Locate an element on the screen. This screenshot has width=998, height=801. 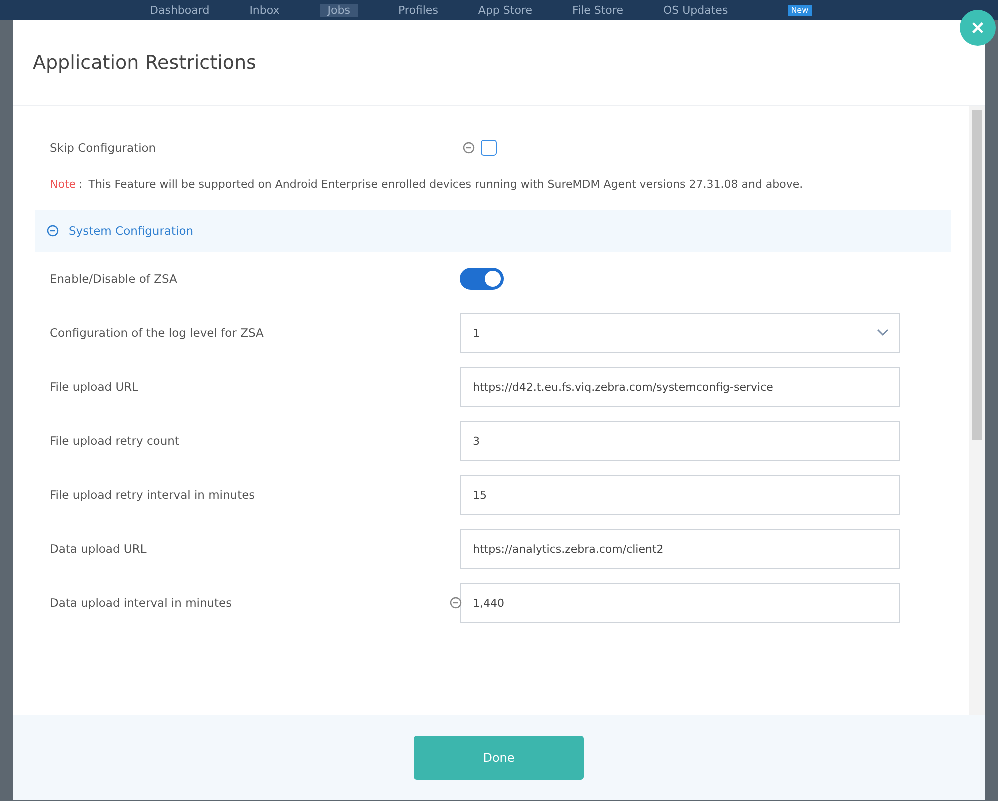
nav-item: App Store is located at coordinates (505, 10).